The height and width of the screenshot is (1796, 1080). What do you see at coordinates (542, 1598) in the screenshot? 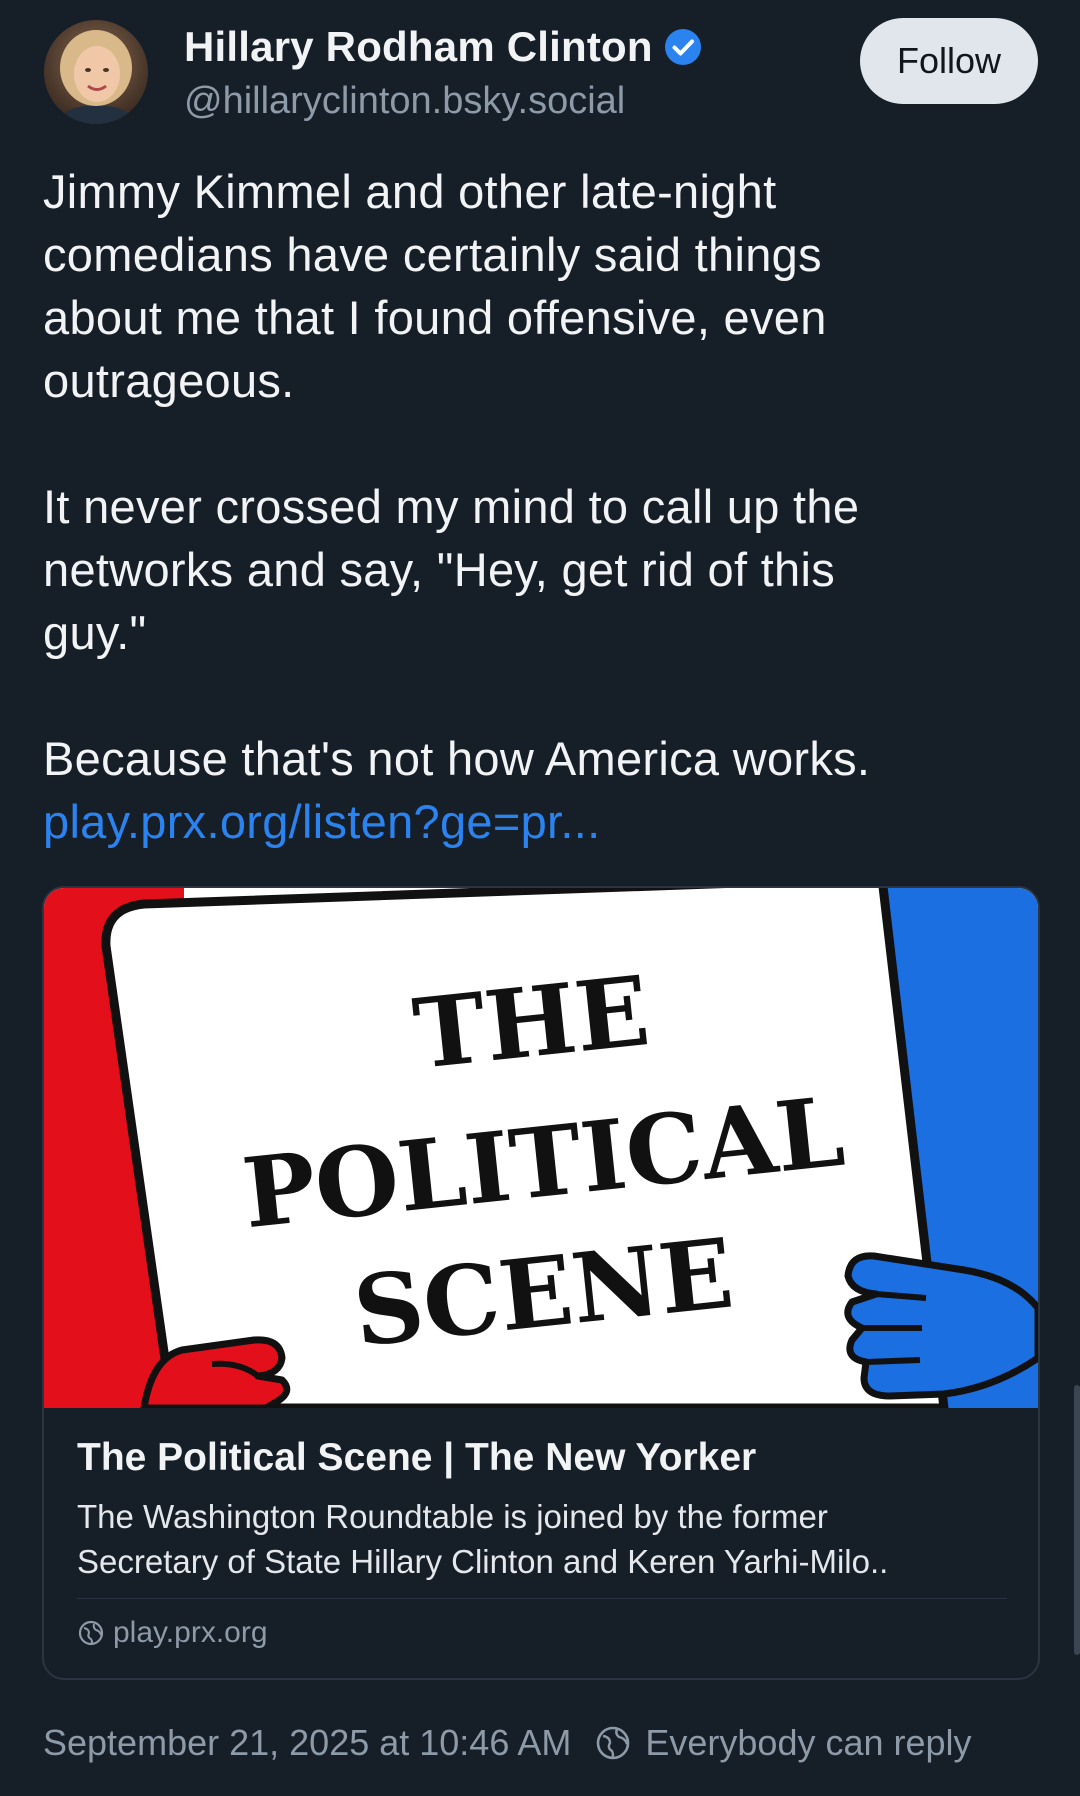
I see `divider` at bounding box center [542, 1598].